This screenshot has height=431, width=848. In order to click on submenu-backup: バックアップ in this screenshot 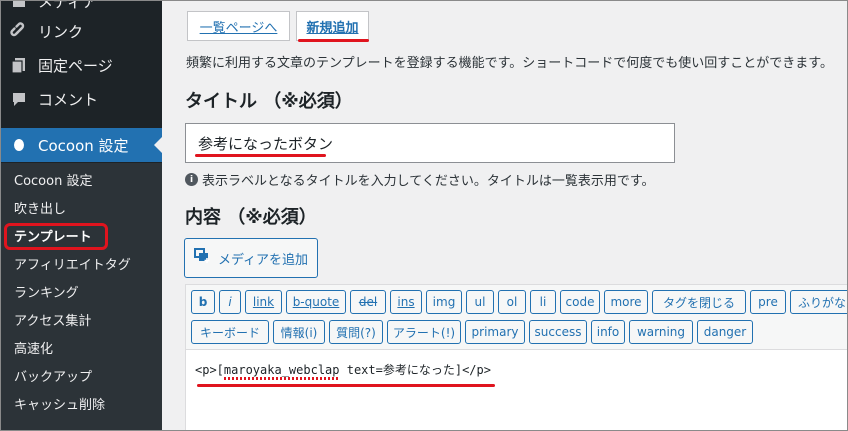, I will do `click(53, 378)`.